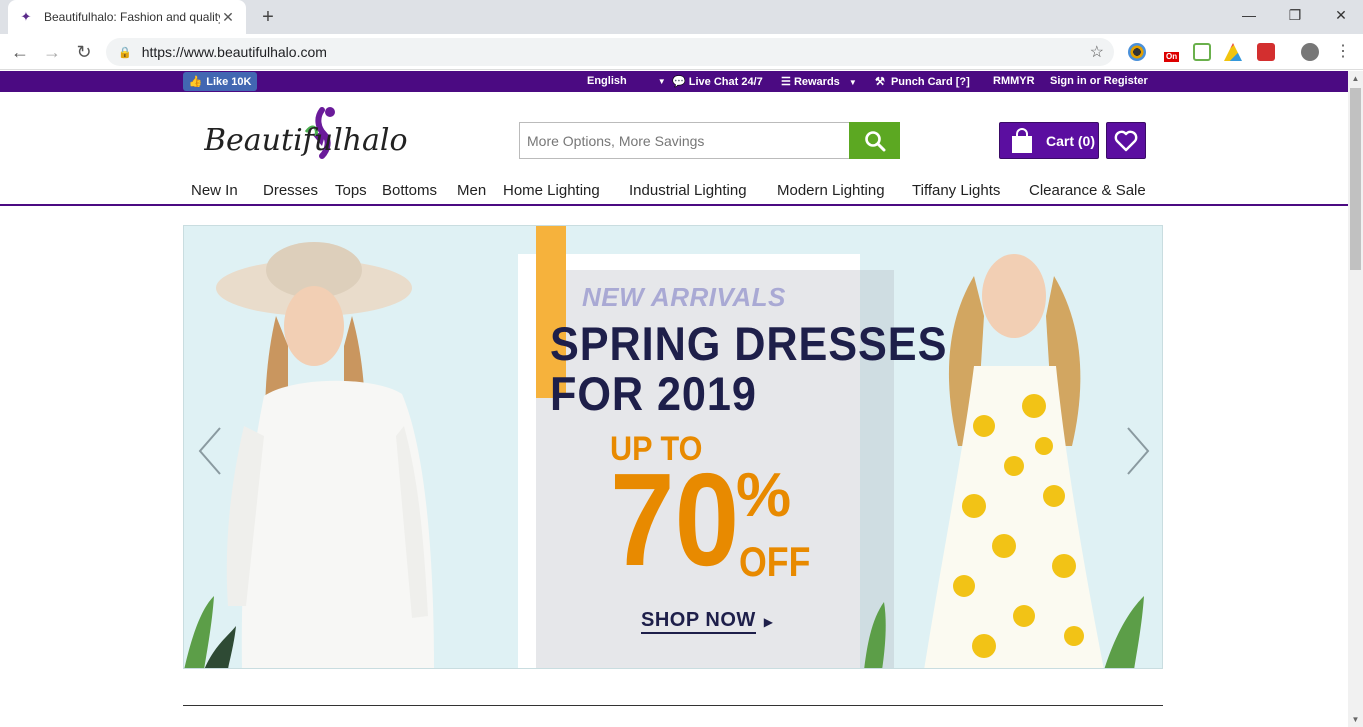 The height and width of the screenshot is (727, 1363). Describe the element at coordinates (673, 705) in the screenshot. I see `section-divider` at that location.